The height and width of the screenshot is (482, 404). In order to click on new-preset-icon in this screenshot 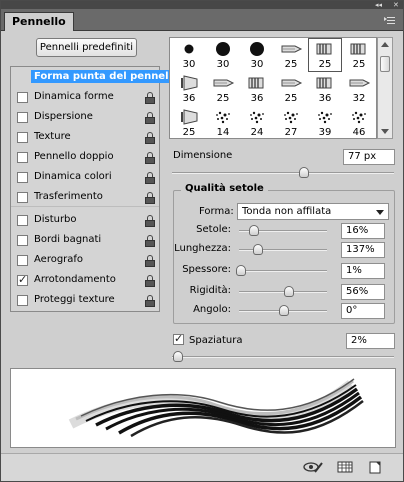, I will do `click(375, 467)`.